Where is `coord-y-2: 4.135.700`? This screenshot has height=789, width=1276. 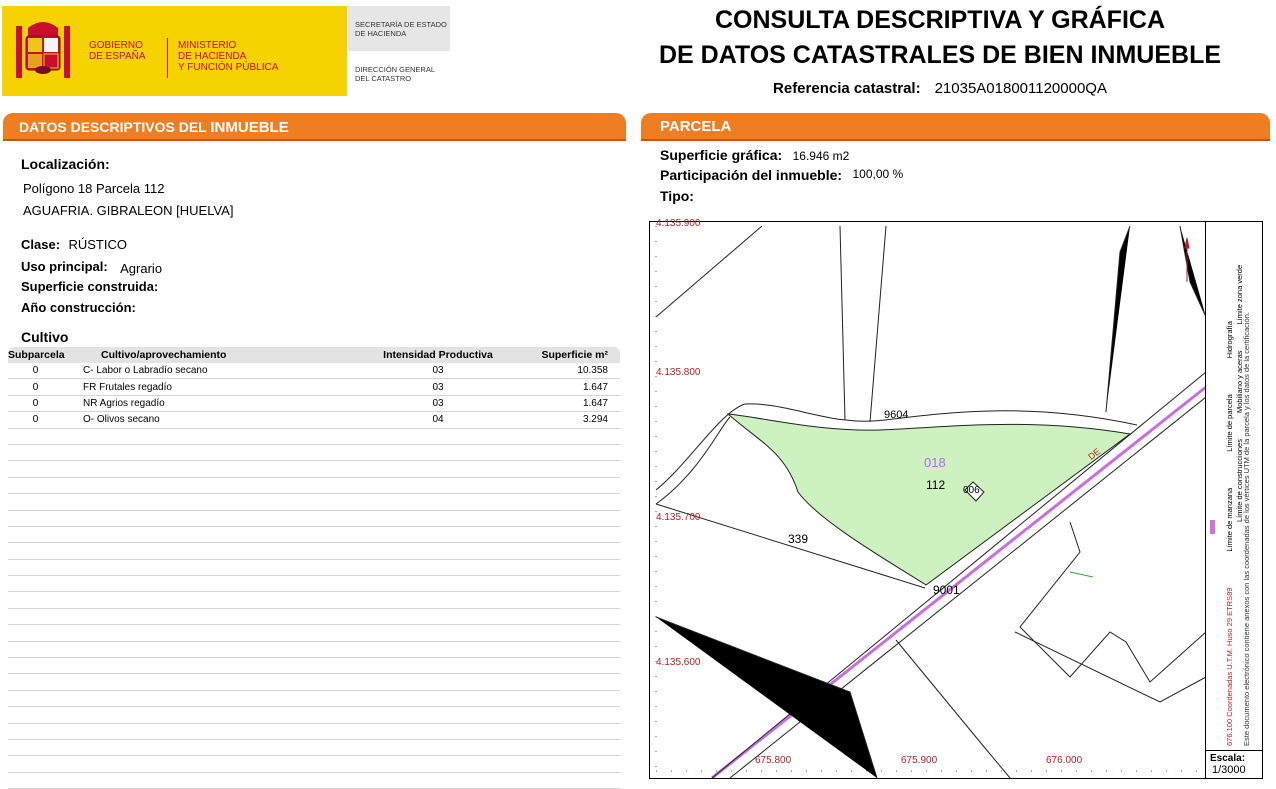
coord-y-2: 4.135.700 is located at coordinates (678, 517).